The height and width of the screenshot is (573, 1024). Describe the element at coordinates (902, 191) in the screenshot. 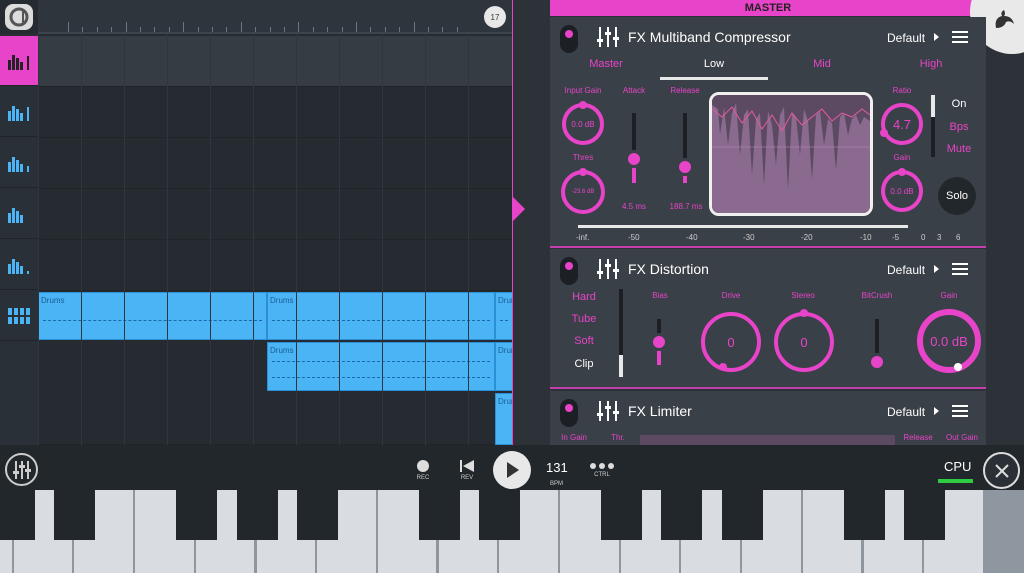

I see `gain-knob: 0.0 dB` at that location.